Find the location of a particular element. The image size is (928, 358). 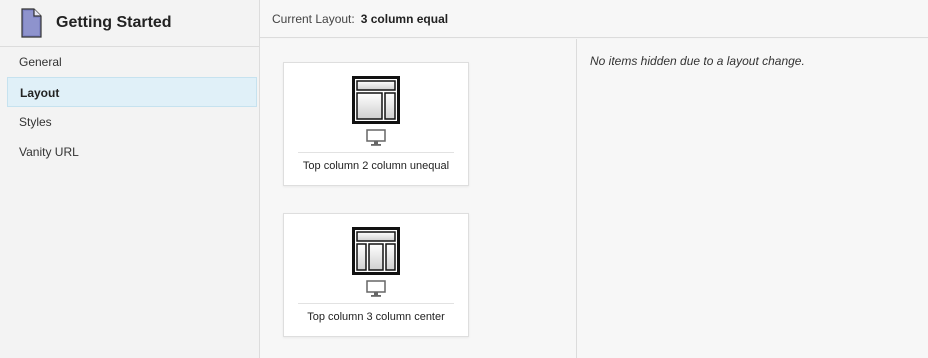

document-icon is located at coordinates (31, 23).